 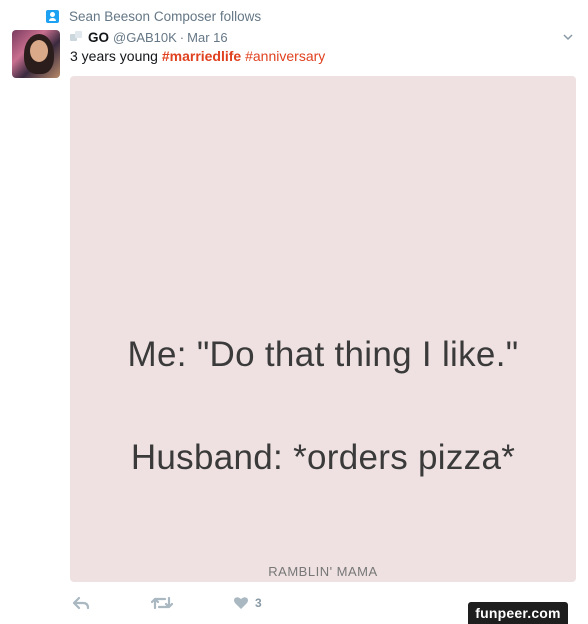 What do you see at coordinates (165, 16) in the screenshot?
I see `social-context-text: Sean Beeson Composer follows` at bounding box center [165, 16].